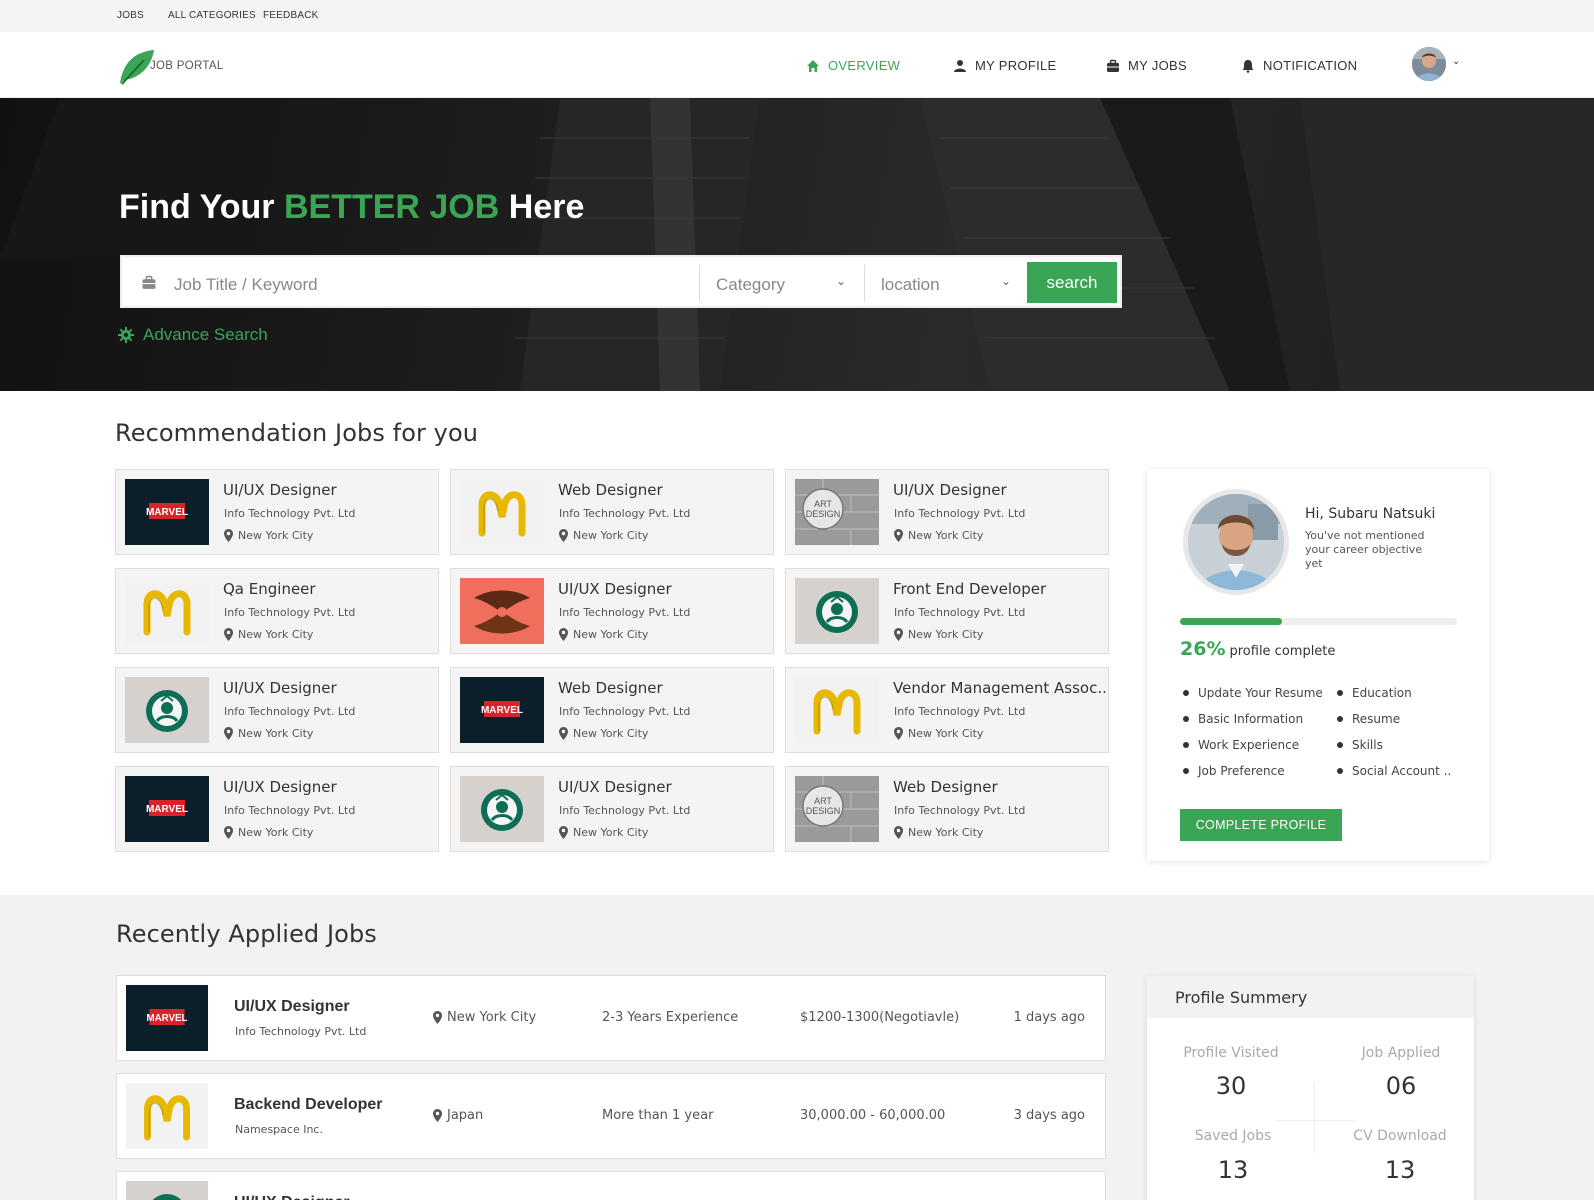 The width and height of the screenshot is (1594, 1200). What do you see at coordinates (1000, 688) in the screenshot?
I see `job-title: Vendor Management Assoc..` at bounding box center [1000, 688].